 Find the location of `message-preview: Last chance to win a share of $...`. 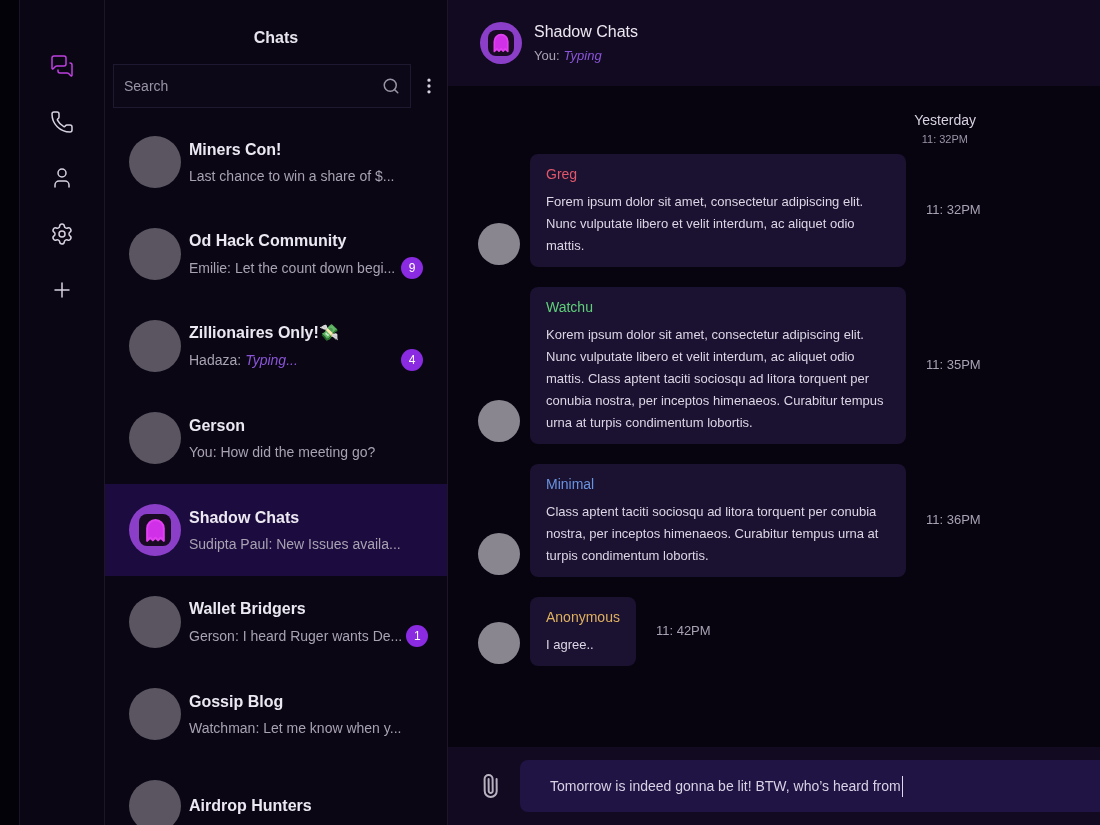

message-preview: Last chance to win a share of $... is located at coordinates (292, 176).